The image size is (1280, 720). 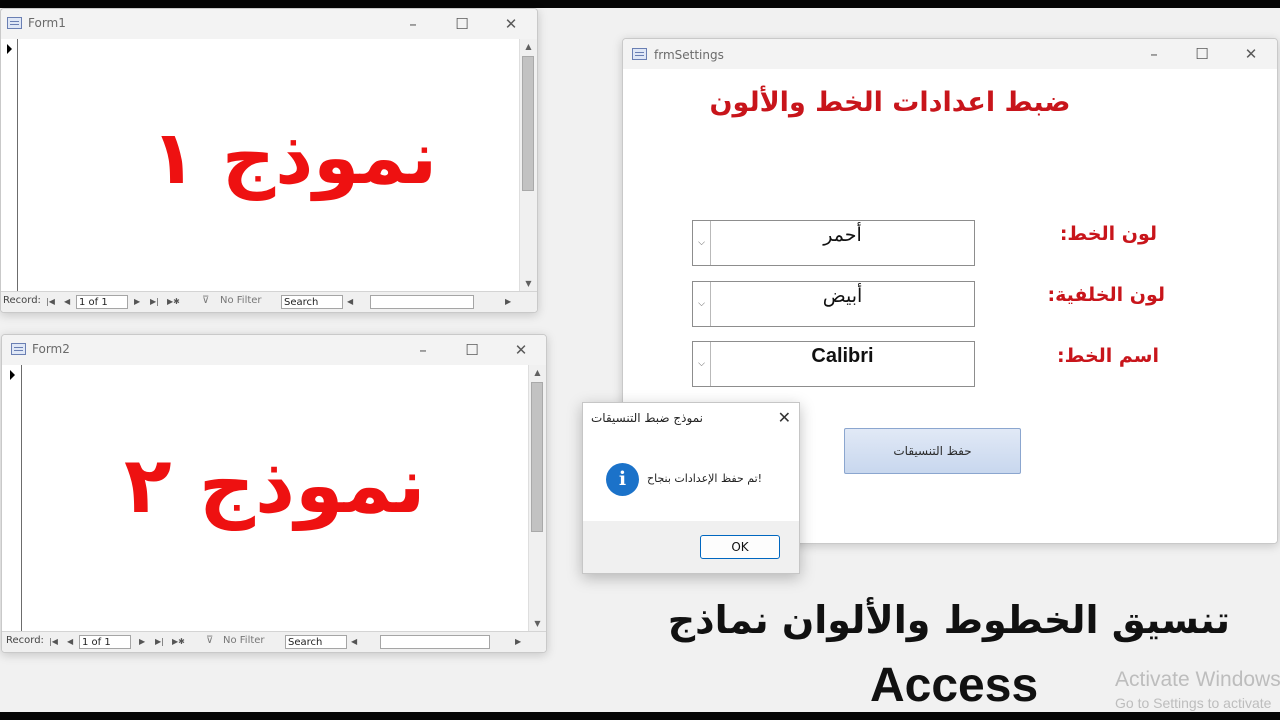 I want to click on message-titlebar: نموذج ضبط التنسيقات ✕, so click(x=691, y=419).